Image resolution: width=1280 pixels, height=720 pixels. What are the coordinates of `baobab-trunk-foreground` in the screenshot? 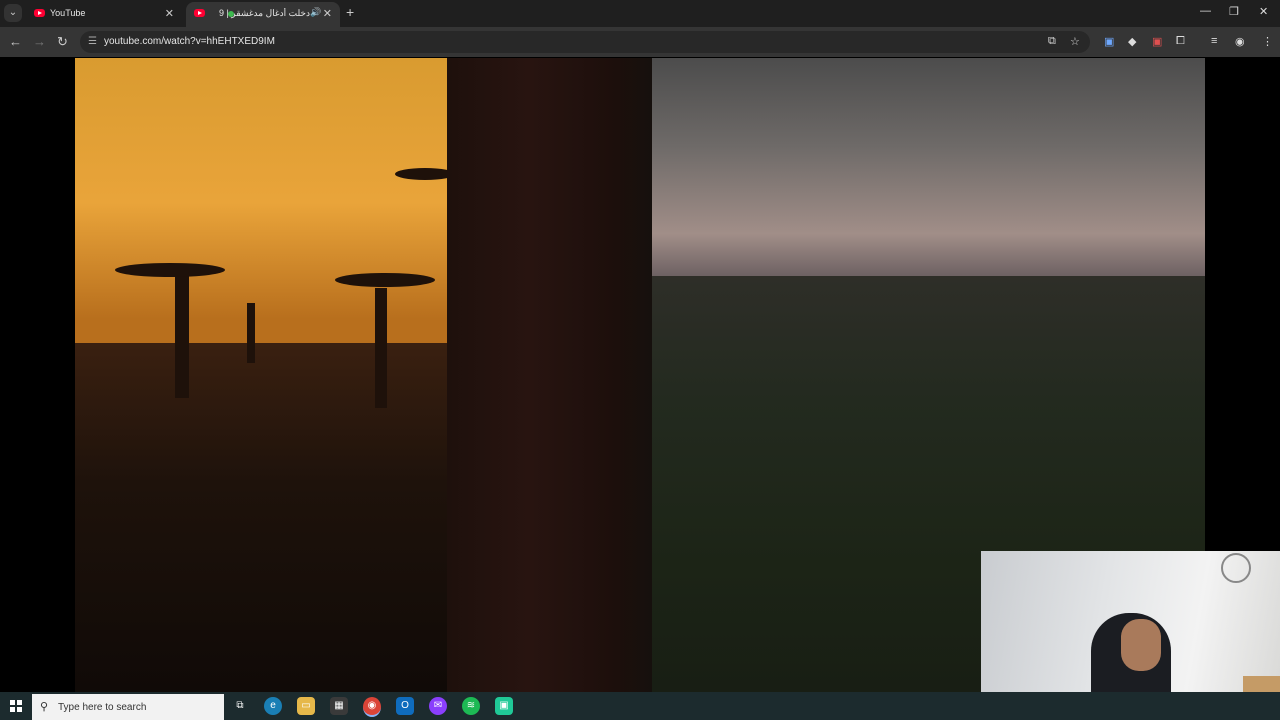 It's located at (549, 375).